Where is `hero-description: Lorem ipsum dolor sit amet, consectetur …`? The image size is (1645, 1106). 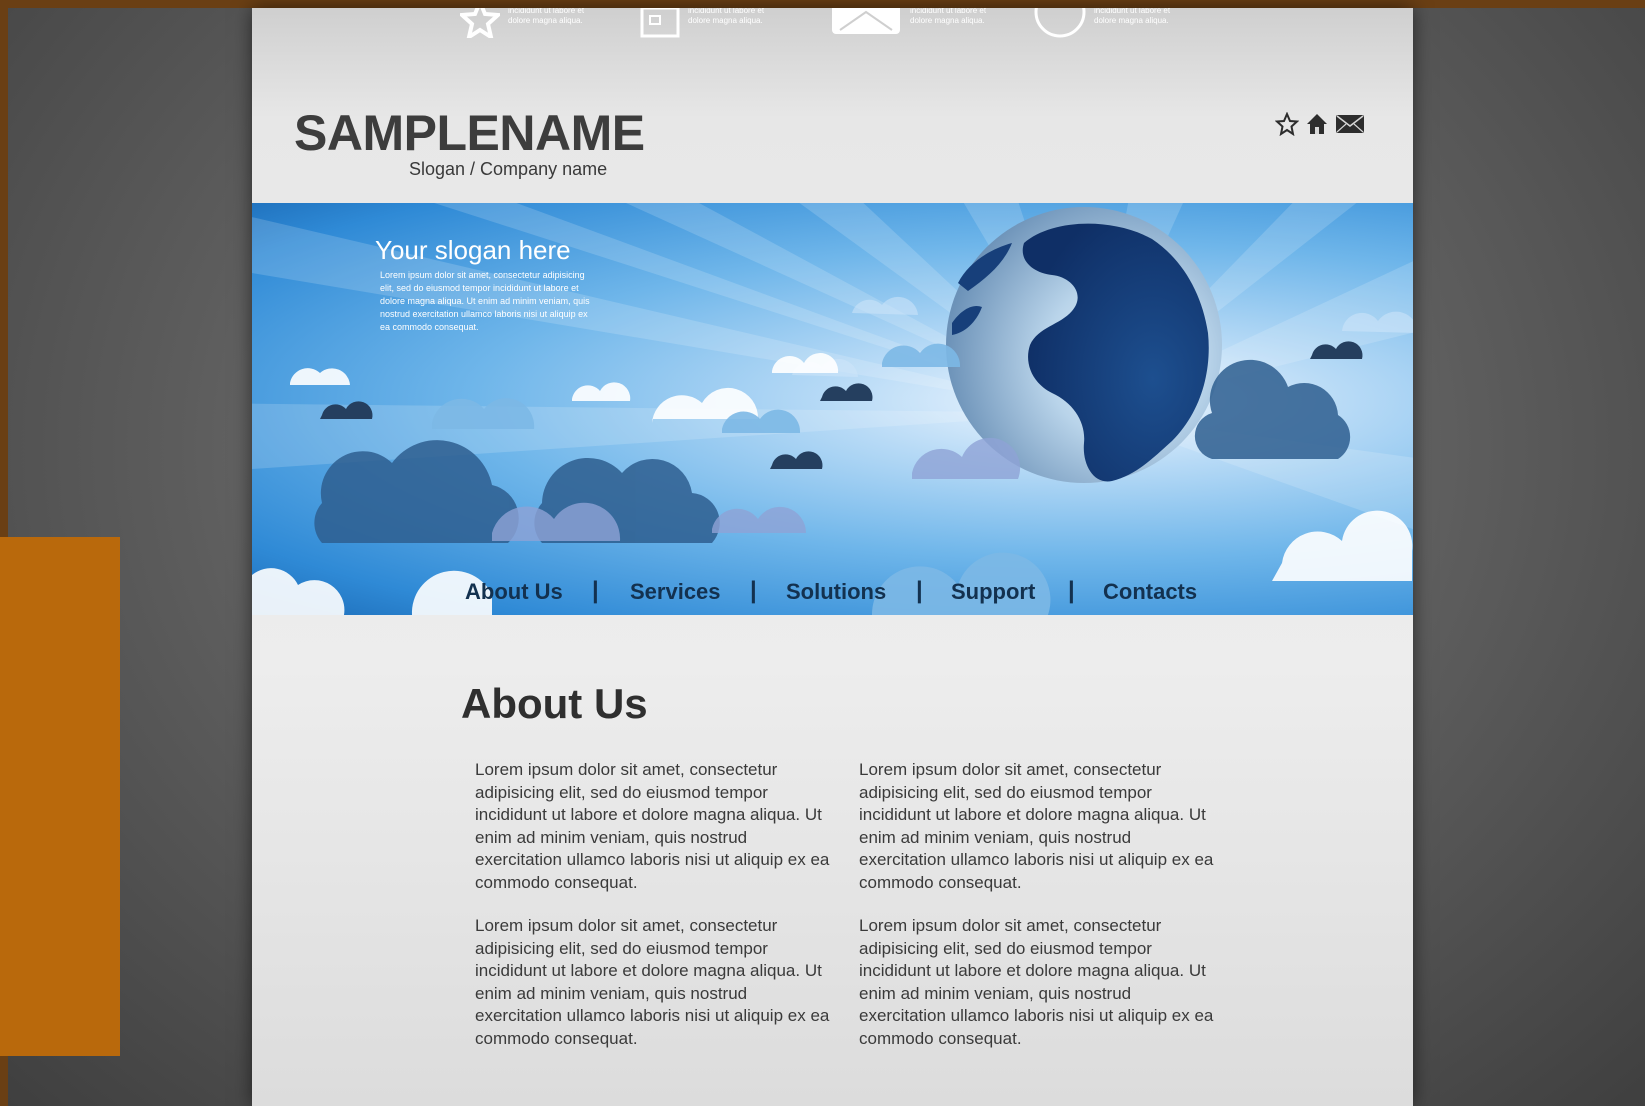 hero-description: Lorem ipsum dolor sit amet, consectetur … is located at coordinates (485, 301).